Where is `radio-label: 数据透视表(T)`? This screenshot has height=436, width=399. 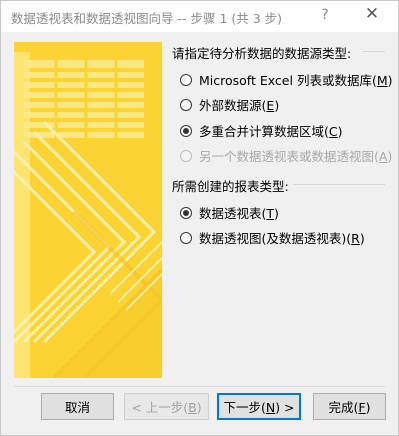 radio-label: 数据透视表(T) is located at coordinates (239, 213).